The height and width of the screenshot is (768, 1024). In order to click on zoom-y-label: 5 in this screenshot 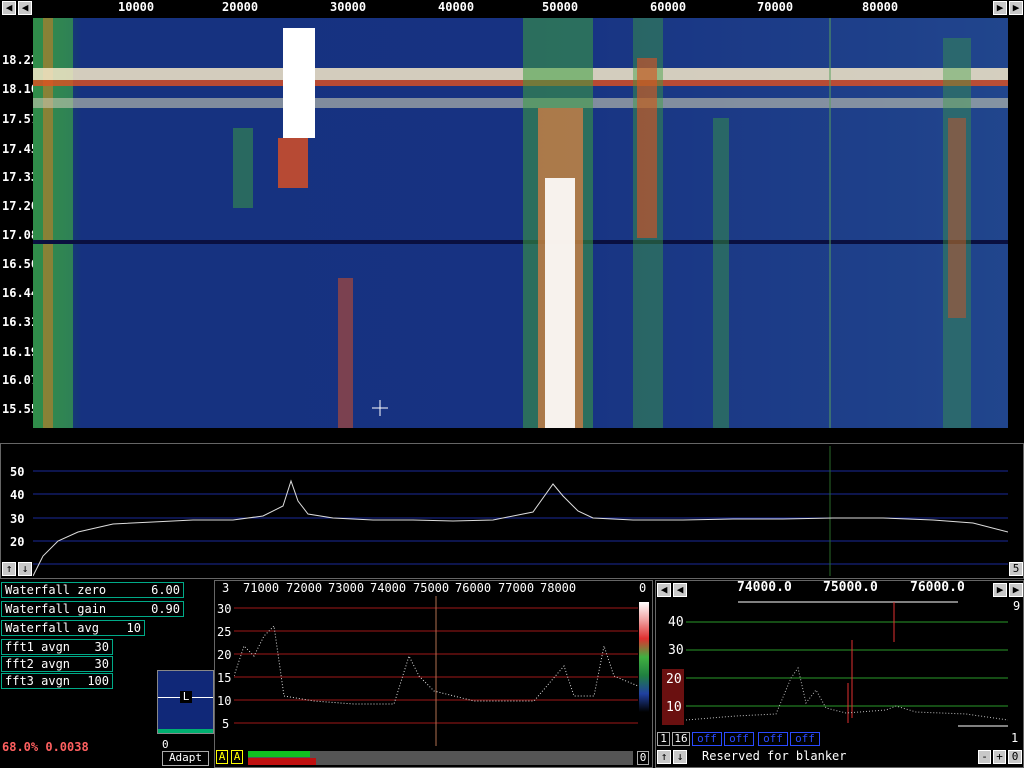, I will do `click(226, 724)`.